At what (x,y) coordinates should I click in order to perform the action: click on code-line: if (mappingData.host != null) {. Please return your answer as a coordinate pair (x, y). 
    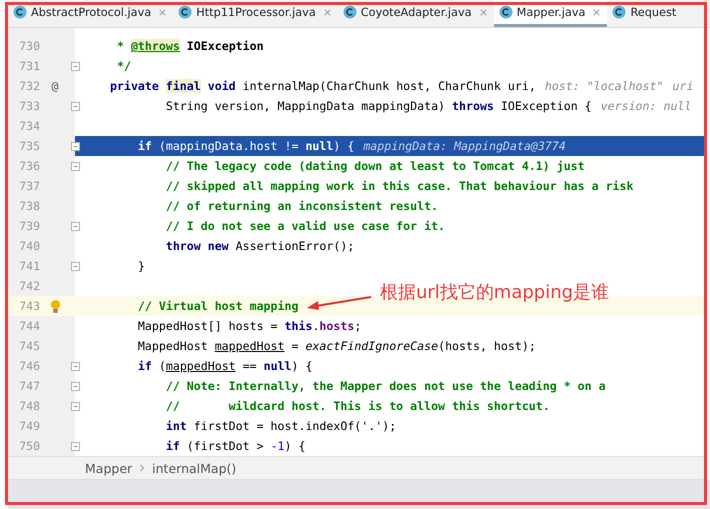
    Looking at the image, I should click on (245, 146).